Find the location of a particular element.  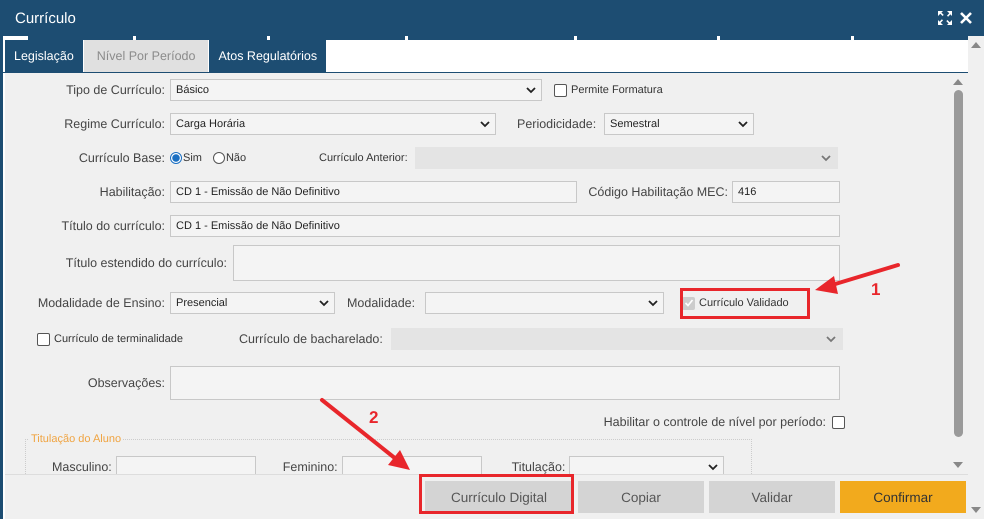

dropdown: Presencial is located at coordinates (252, 303).